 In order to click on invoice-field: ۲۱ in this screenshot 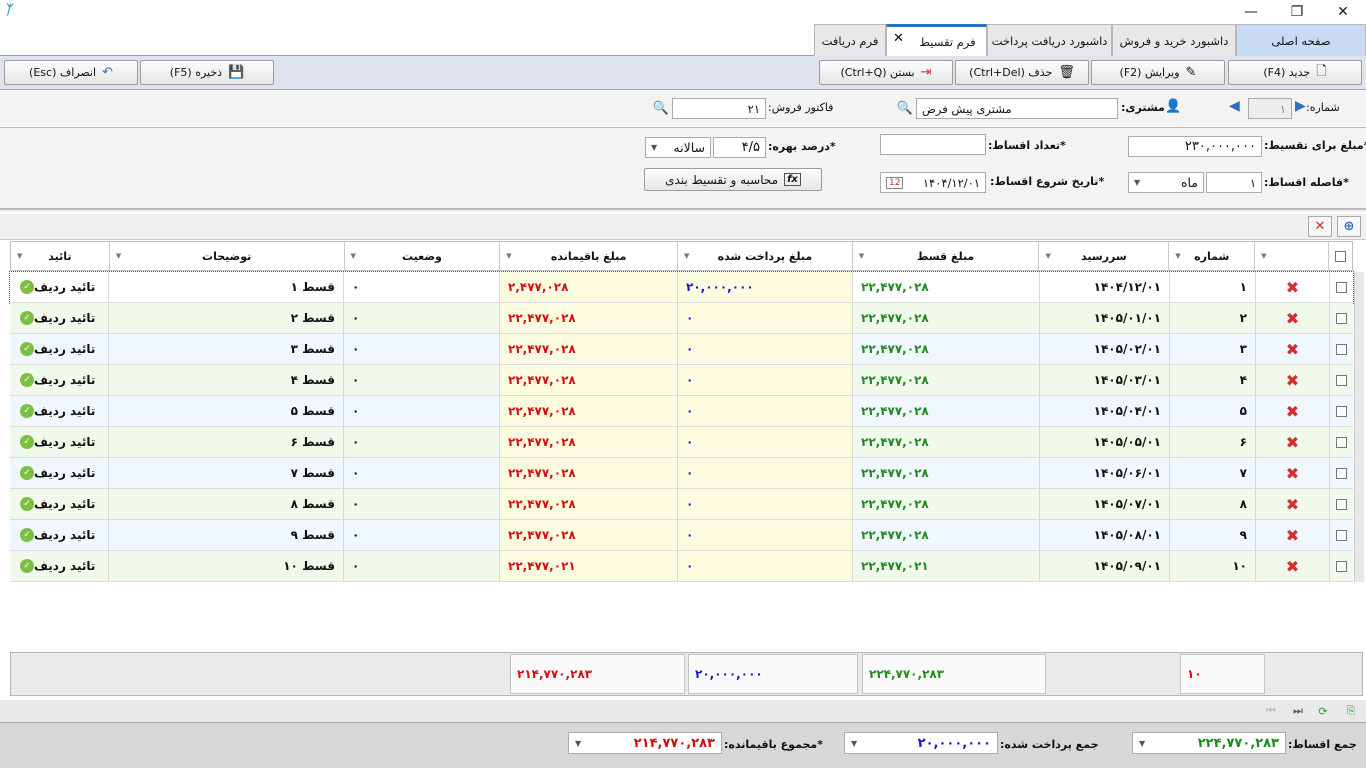, I will do `click(719, 108)`.